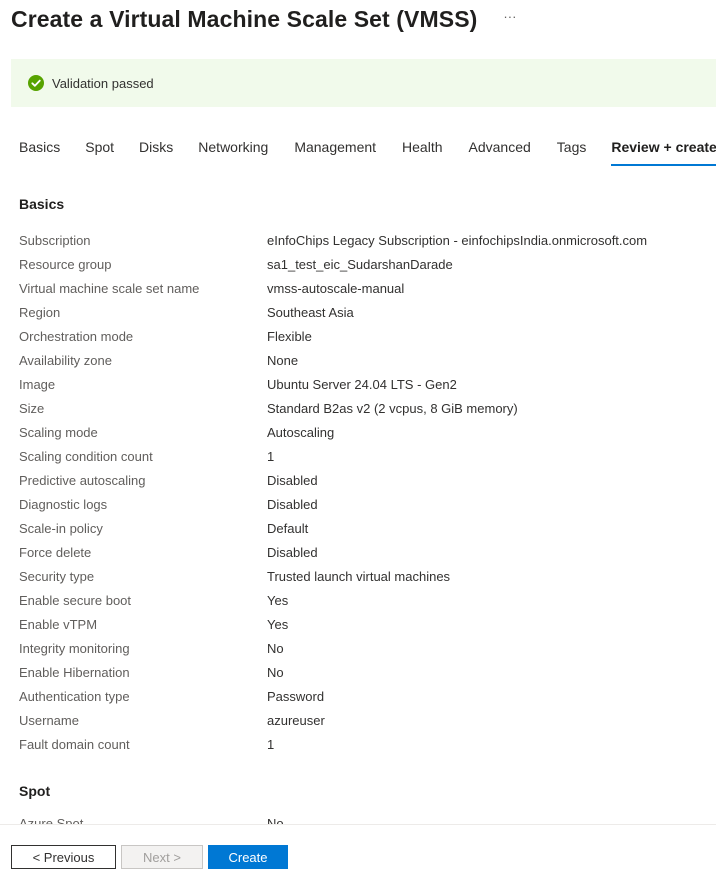  What do you see at coordinates (65, 264) in the screenshot?
I see `summary-label: Resource group` at bounding box center [65, 264].